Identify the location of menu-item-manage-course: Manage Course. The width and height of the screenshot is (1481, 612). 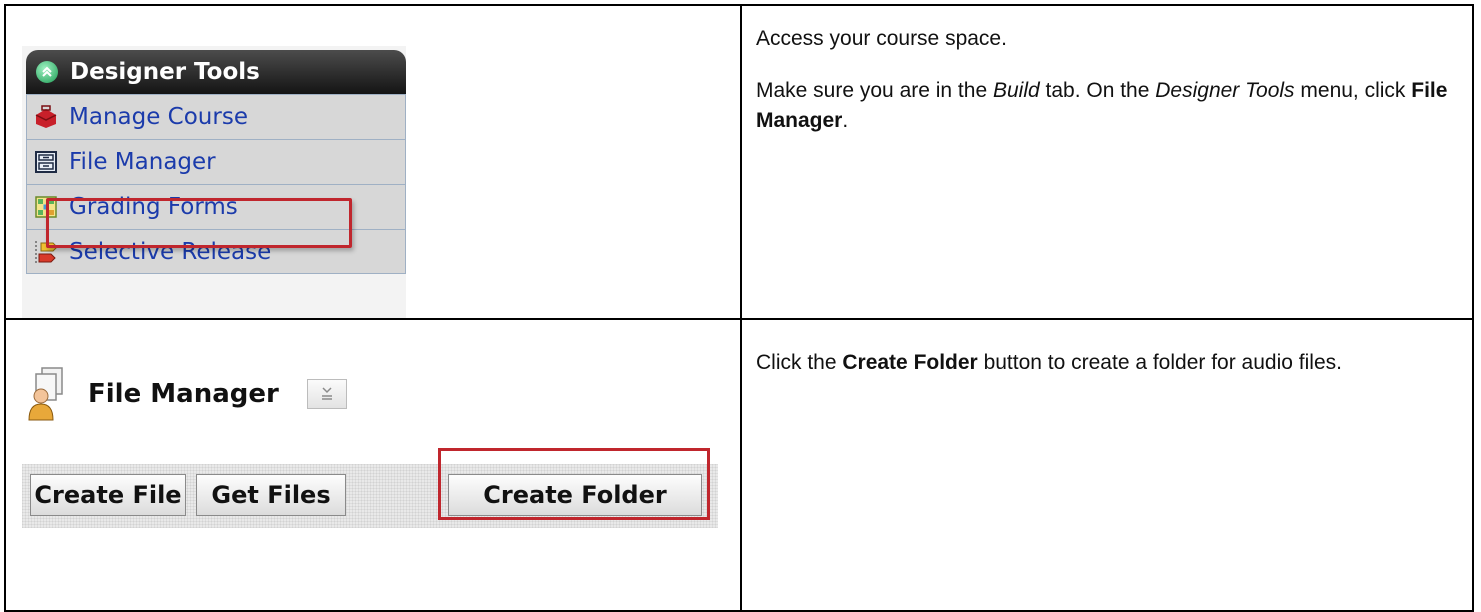
(216, 116).